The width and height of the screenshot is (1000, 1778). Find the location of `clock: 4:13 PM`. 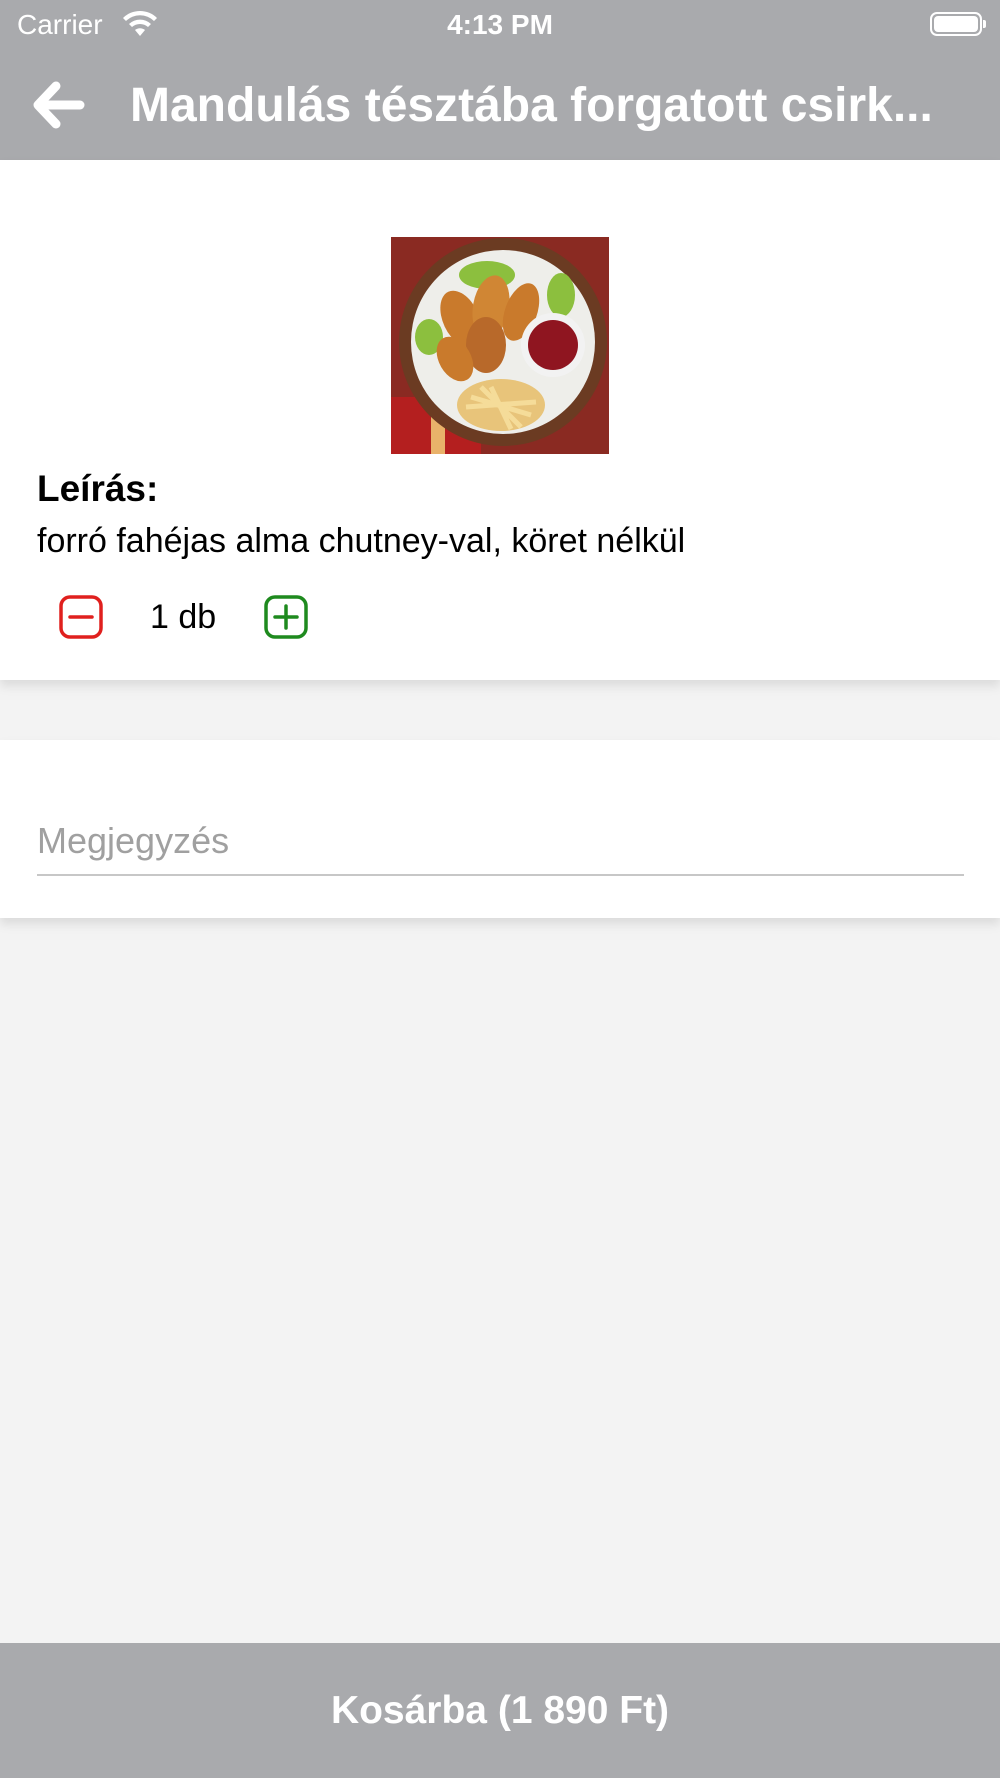

clock: 4:13 PM is located at coordinates (500, 24).